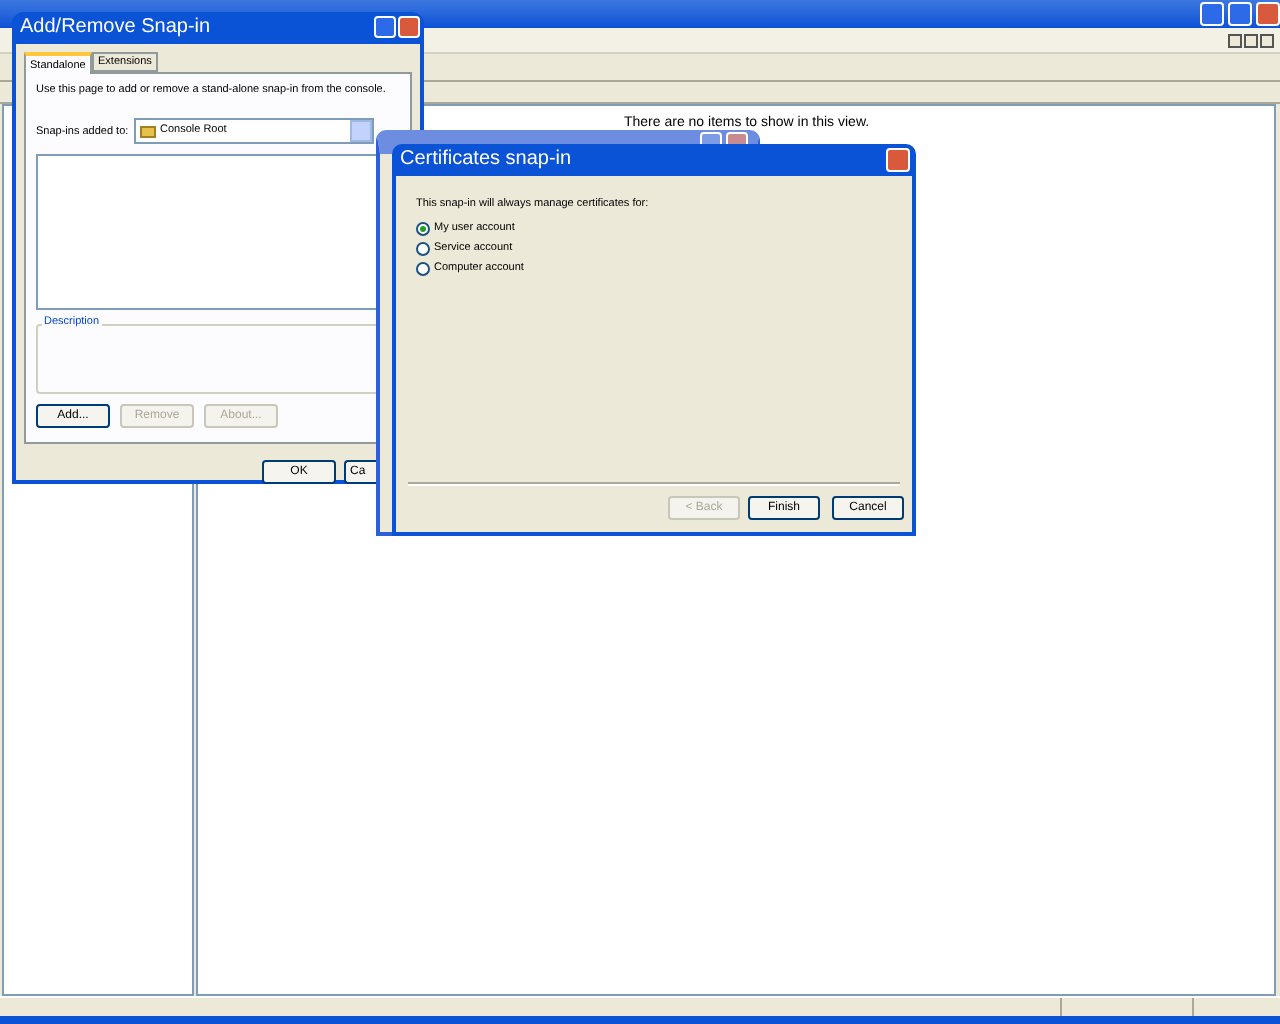 Image resolution: width=1280 pixels, height=1024 pixels. I want to click on dialog-title: Certificates snap-in, so click(486, 160).